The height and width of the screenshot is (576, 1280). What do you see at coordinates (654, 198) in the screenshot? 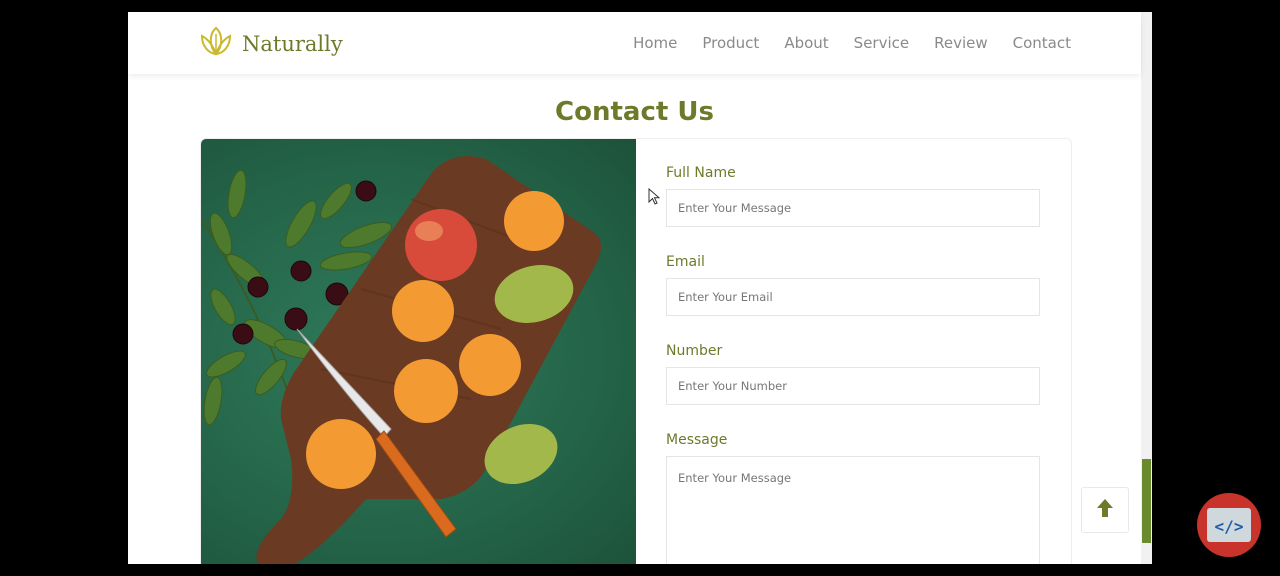
I see `mouse-cursor` at bounding box center [654, 198].